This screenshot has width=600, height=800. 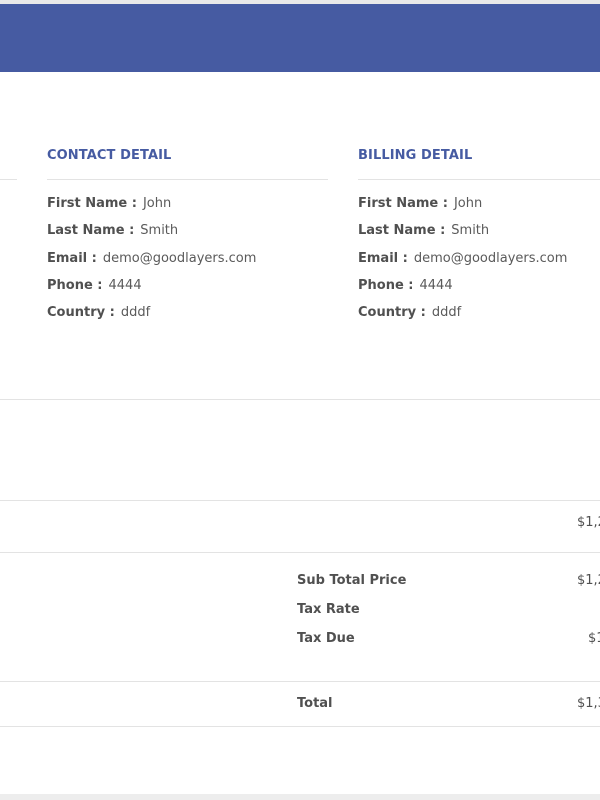 I want to click on billing-first-name: First Name : John, so click(x=462, y=208).